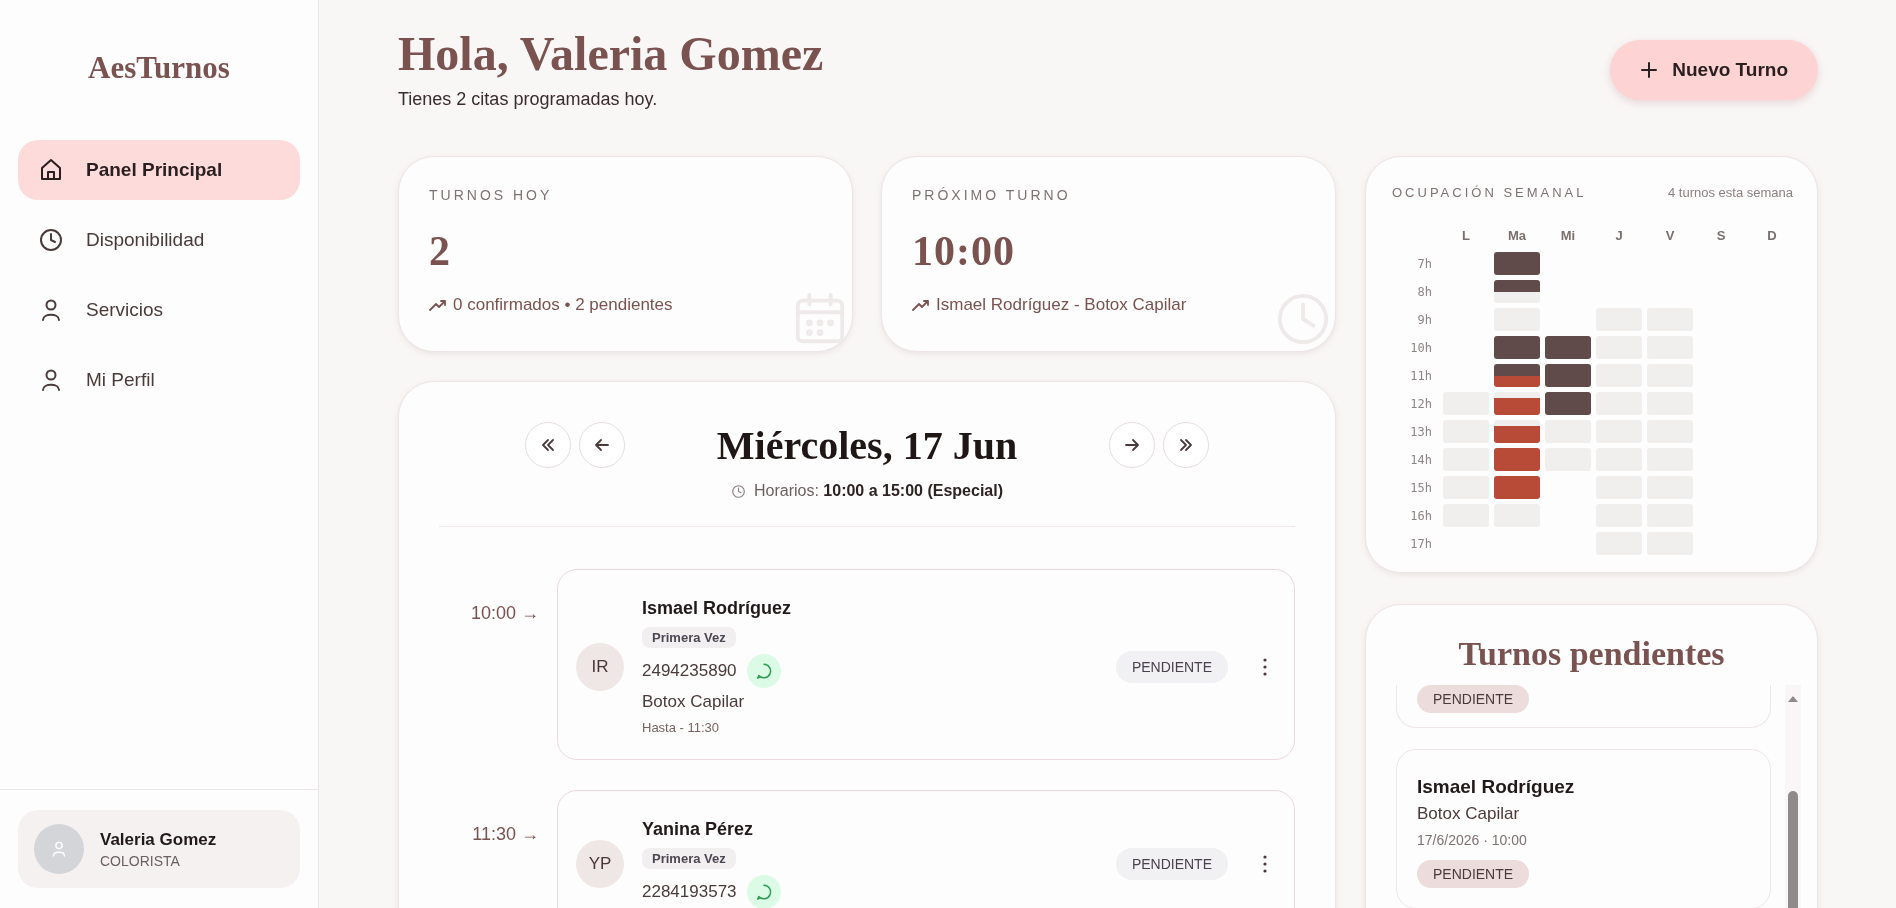 This screenshot has width=1896, height=908. Describe the element at coordinates (159, 380) in the screenshot. I see `nav-item: Mi Perfil` at that location.